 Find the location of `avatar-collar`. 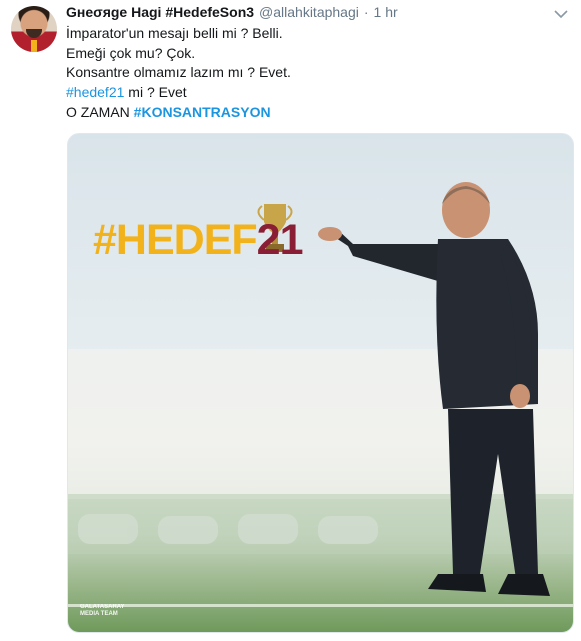

avatar-collar is located at coordinates (34, 46).